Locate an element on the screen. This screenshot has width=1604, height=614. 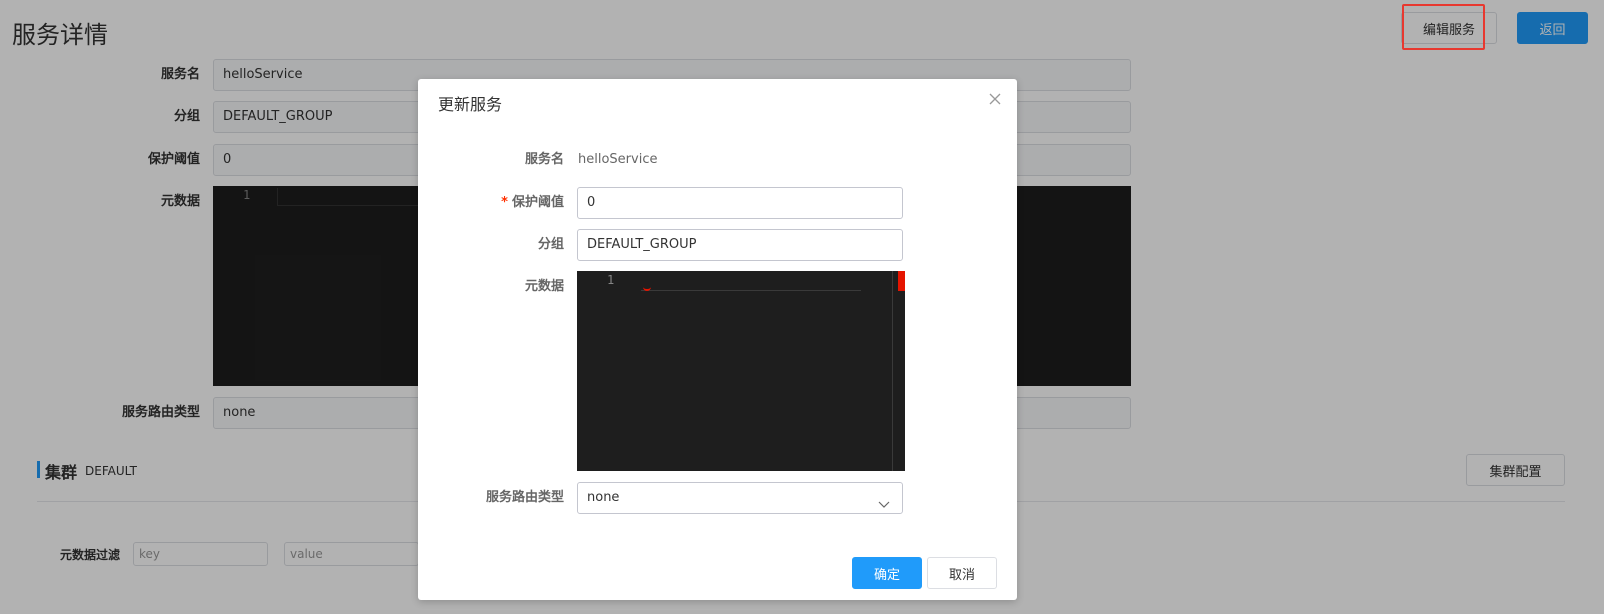
dialog-selector-type-label: 服务路由类型 is located at coordinates (524, 497).